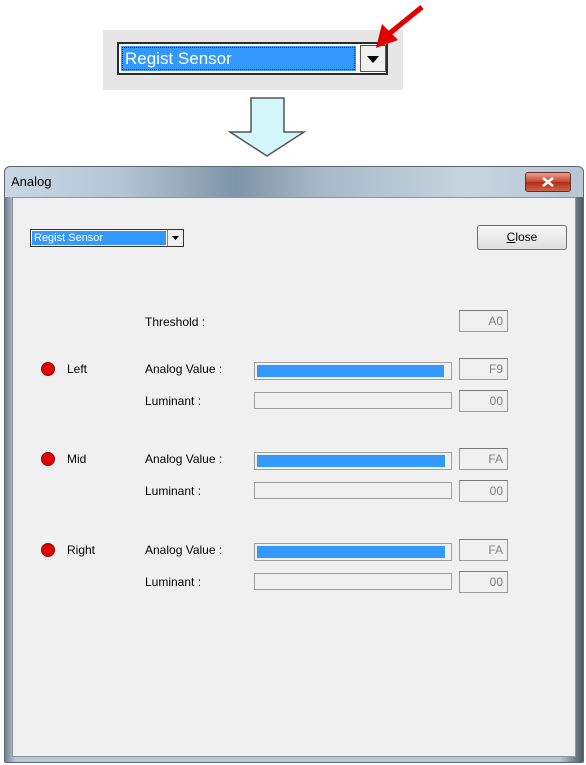  Describe the element at coordinates (294, 182) in the screenshot. I see `title-bar: Analog` at that location.